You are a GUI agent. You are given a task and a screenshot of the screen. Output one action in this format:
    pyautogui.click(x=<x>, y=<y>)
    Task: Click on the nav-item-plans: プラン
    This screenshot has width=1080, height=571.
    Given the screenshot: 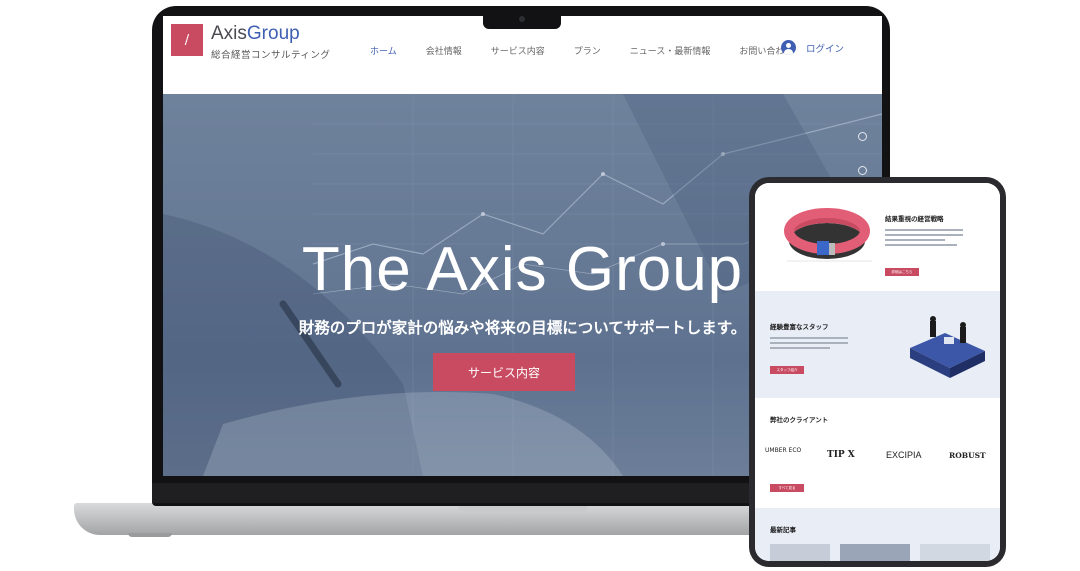 What is the action you would take?
    pyautogui.click(x=587, y=50)
    